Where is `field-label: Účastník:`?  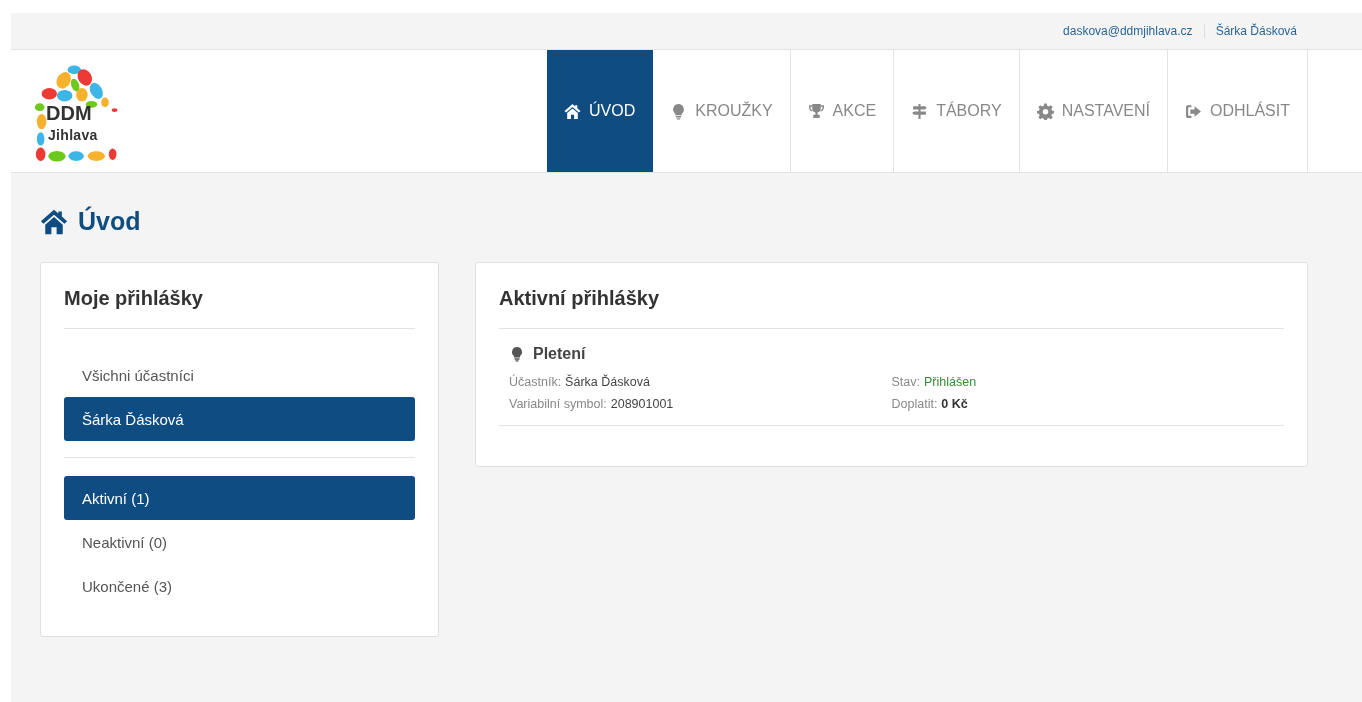
field-label: Účastník: is located at coordinates (535, 382).